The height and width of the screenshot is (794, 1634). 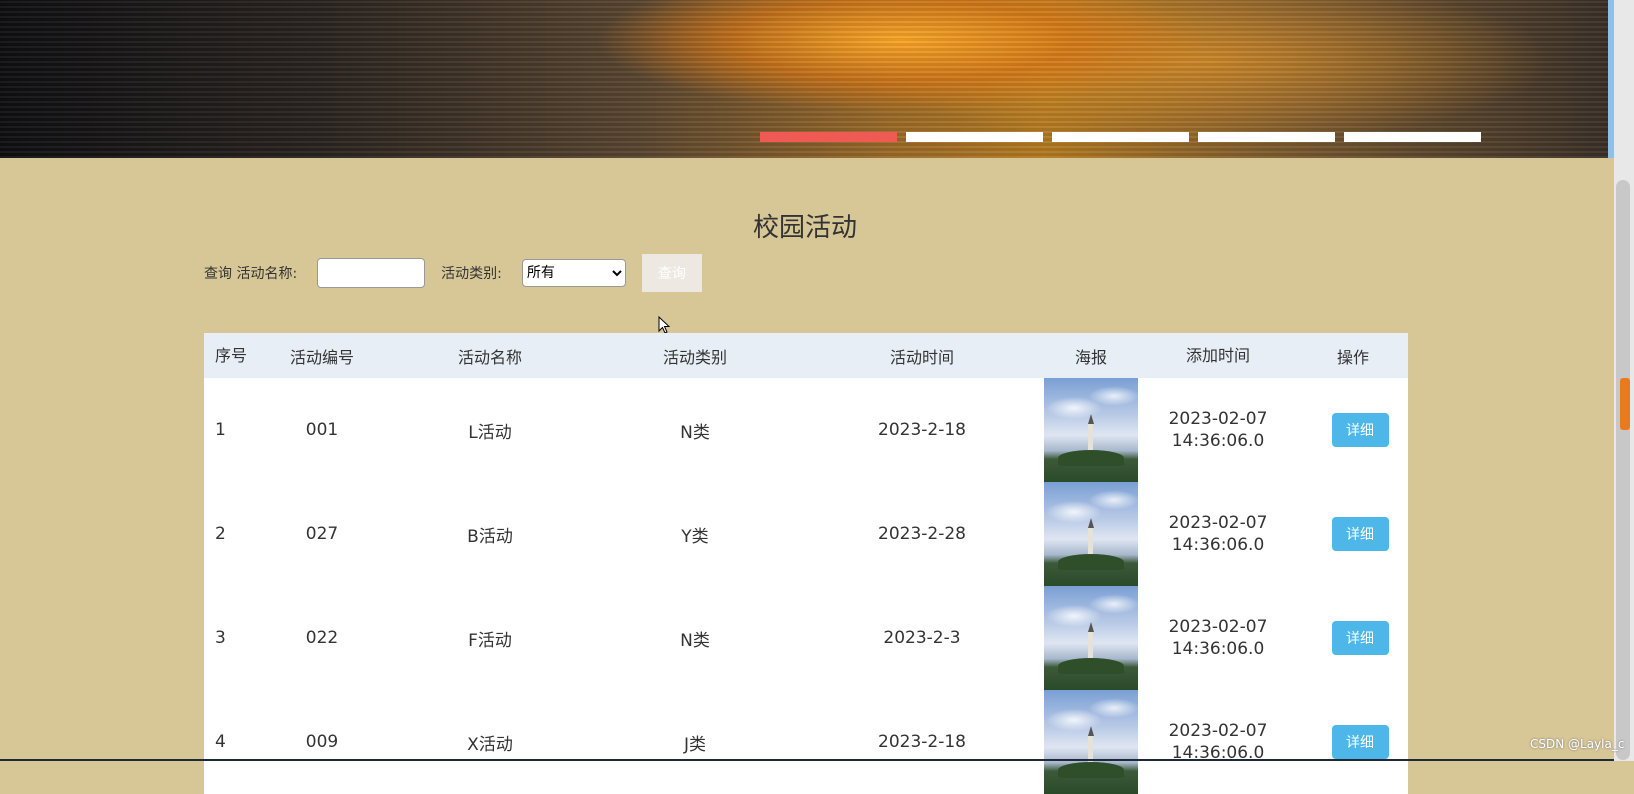 I want to click on scrollbar-marker, so click(x=1625, y=404).